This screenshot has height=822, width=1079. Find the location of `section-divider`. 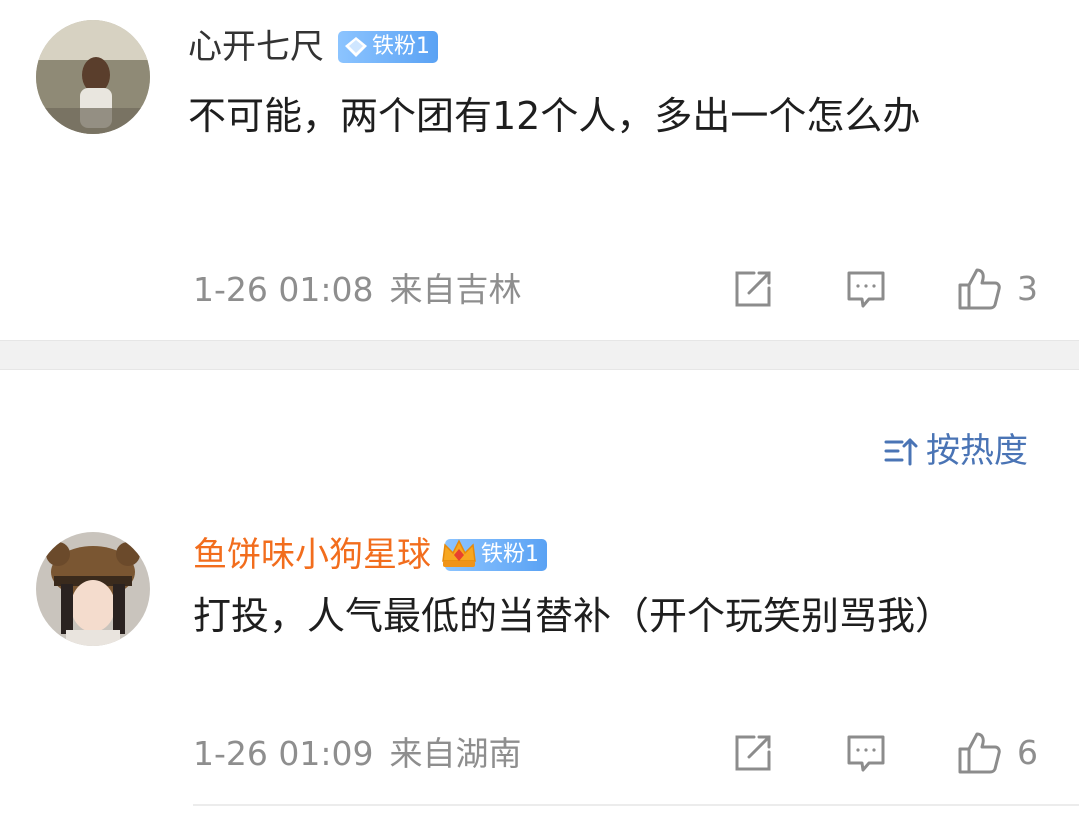

section-divider is located at coordinates (539, 355).